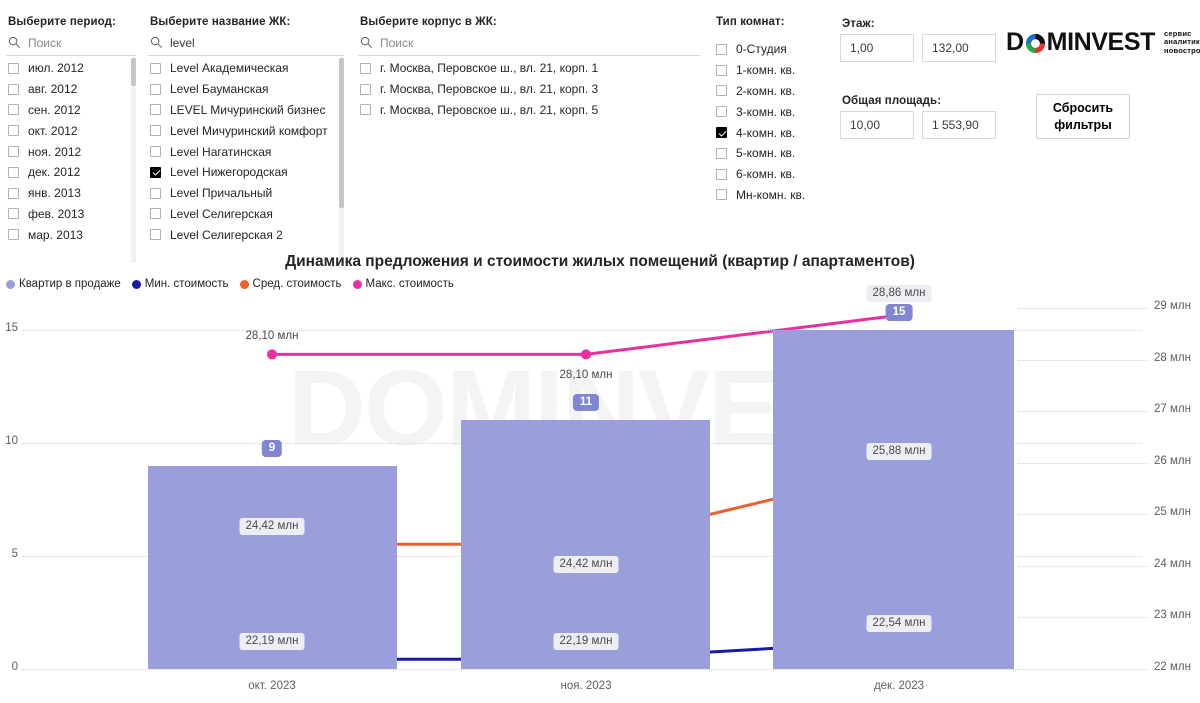 The image size is (1200, 703). Describe the element at coordinates (341, 133) in the screenshot. I see `complex-scrollbar-thumb` at that location.